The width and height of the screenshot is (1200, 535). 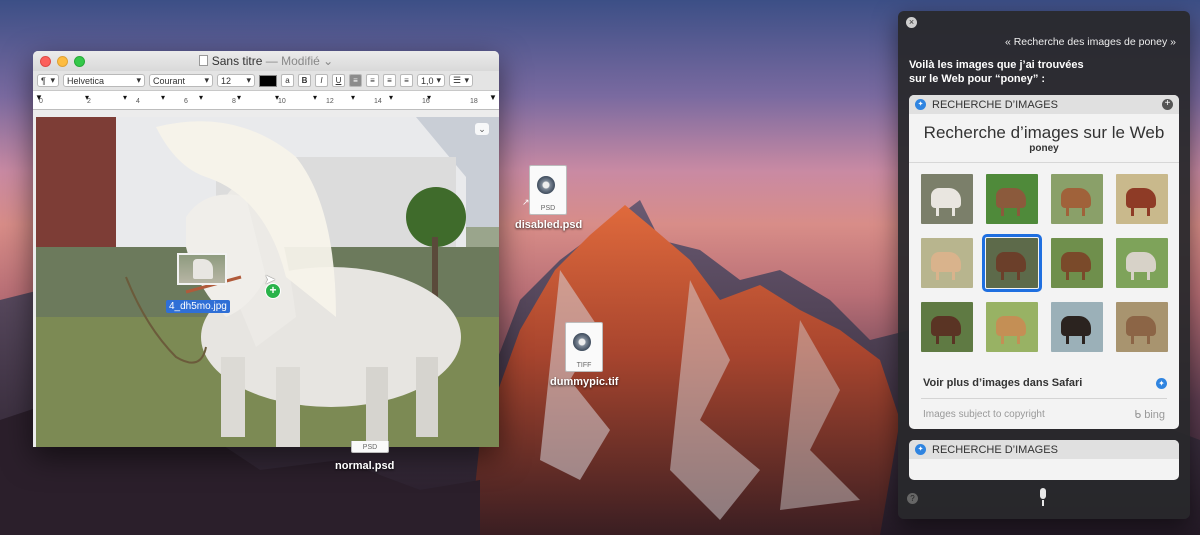 What do you see at coordinates (138, 101) in the screenshot?
I see `ruler-label: 4` at bounding box center [138, 101].